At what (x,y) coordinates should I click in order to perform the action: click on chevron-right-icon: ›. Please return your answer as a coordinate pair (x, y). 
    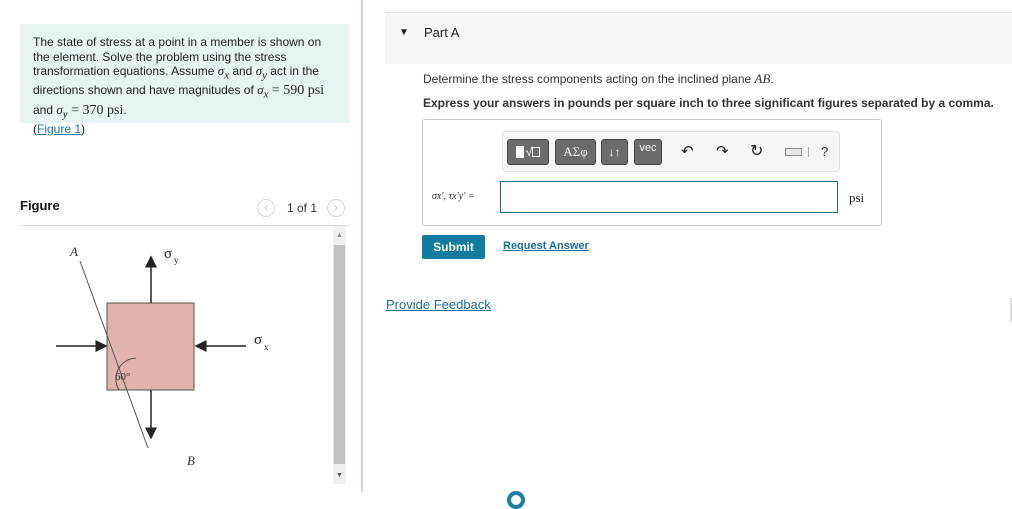
    Looking at the image, I should click on (336, 208).